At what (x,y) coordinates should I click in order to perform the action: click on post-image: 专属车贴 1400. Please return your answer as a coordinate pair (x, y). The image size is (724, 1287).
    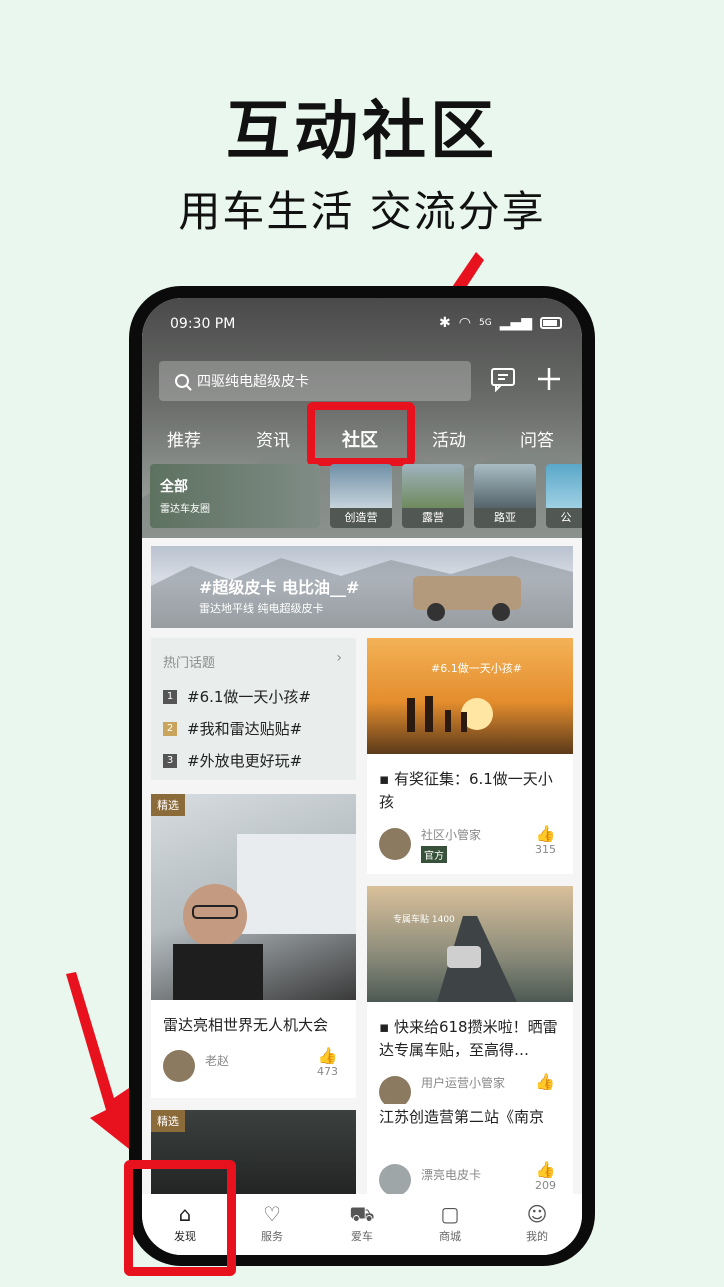
    Looking at the image, I should click on (470, 944).